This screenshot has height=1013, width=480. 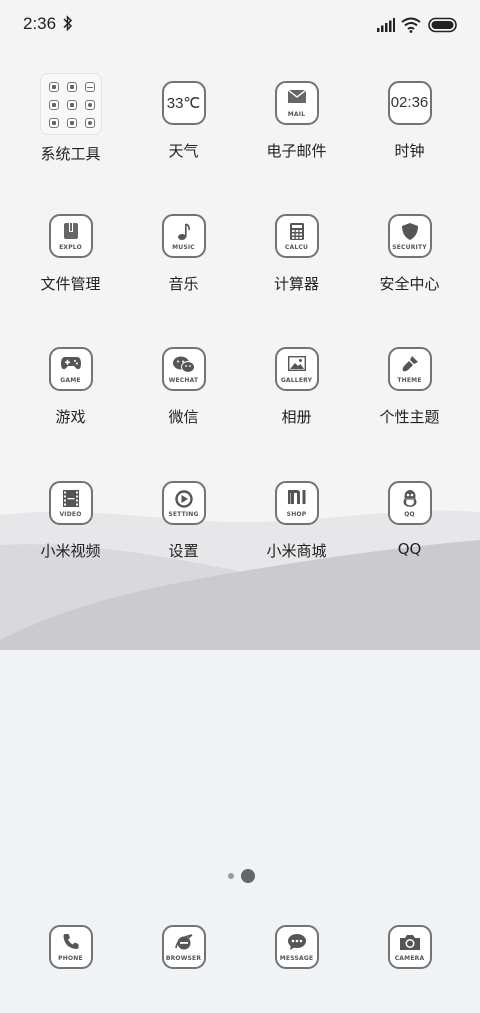 I want to click on message-icon: MESSAGE, so click(x=296, y=947).